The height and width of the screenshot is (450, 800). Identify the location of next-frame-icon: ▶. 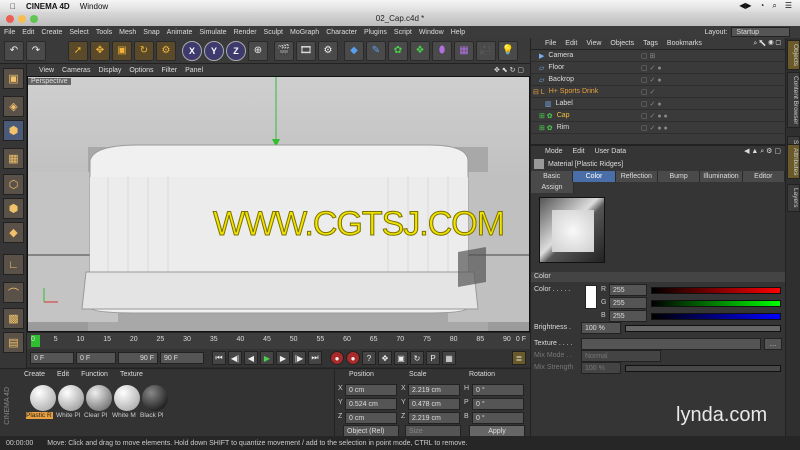
(283, 358).